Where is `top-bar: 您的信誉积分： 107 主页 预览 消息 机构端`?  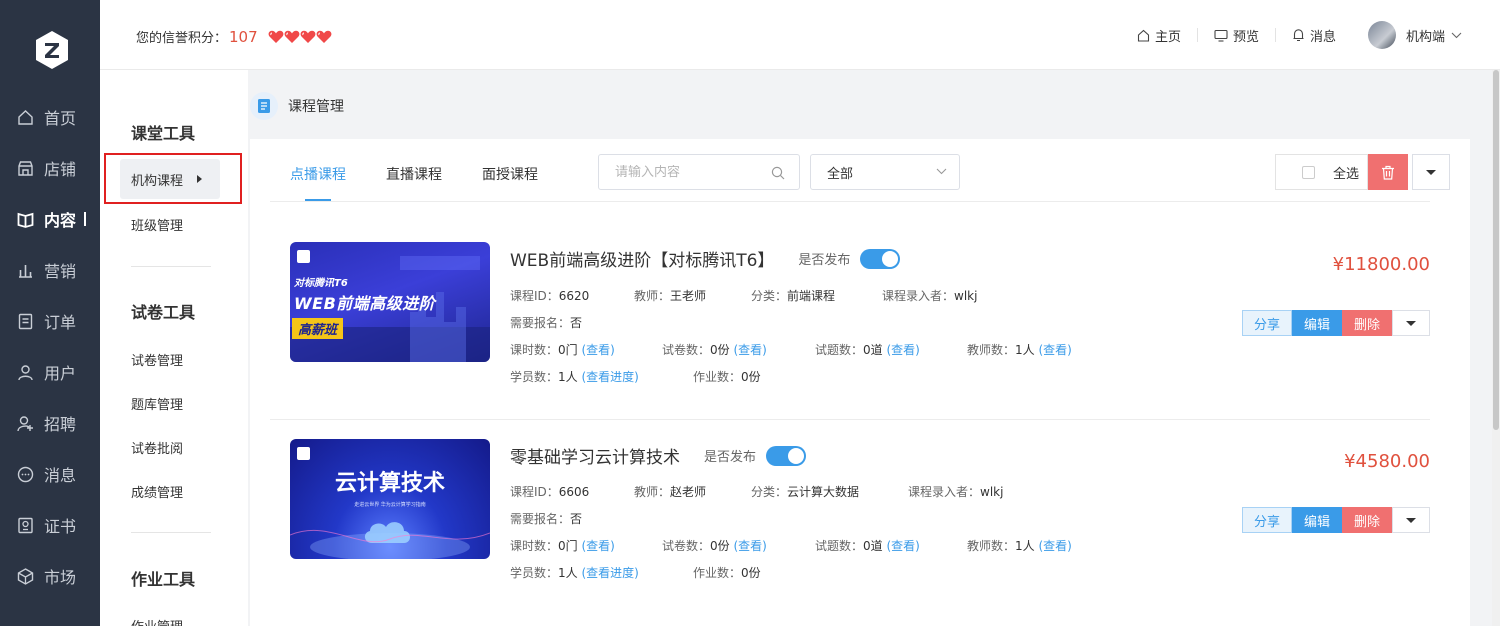
top-bar: 您的信誉积分： 107 主页 预览 消息 机构端 is located at coordinates (800, 35).